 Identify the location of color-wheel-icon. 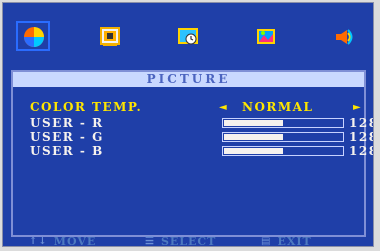
(34, 37).